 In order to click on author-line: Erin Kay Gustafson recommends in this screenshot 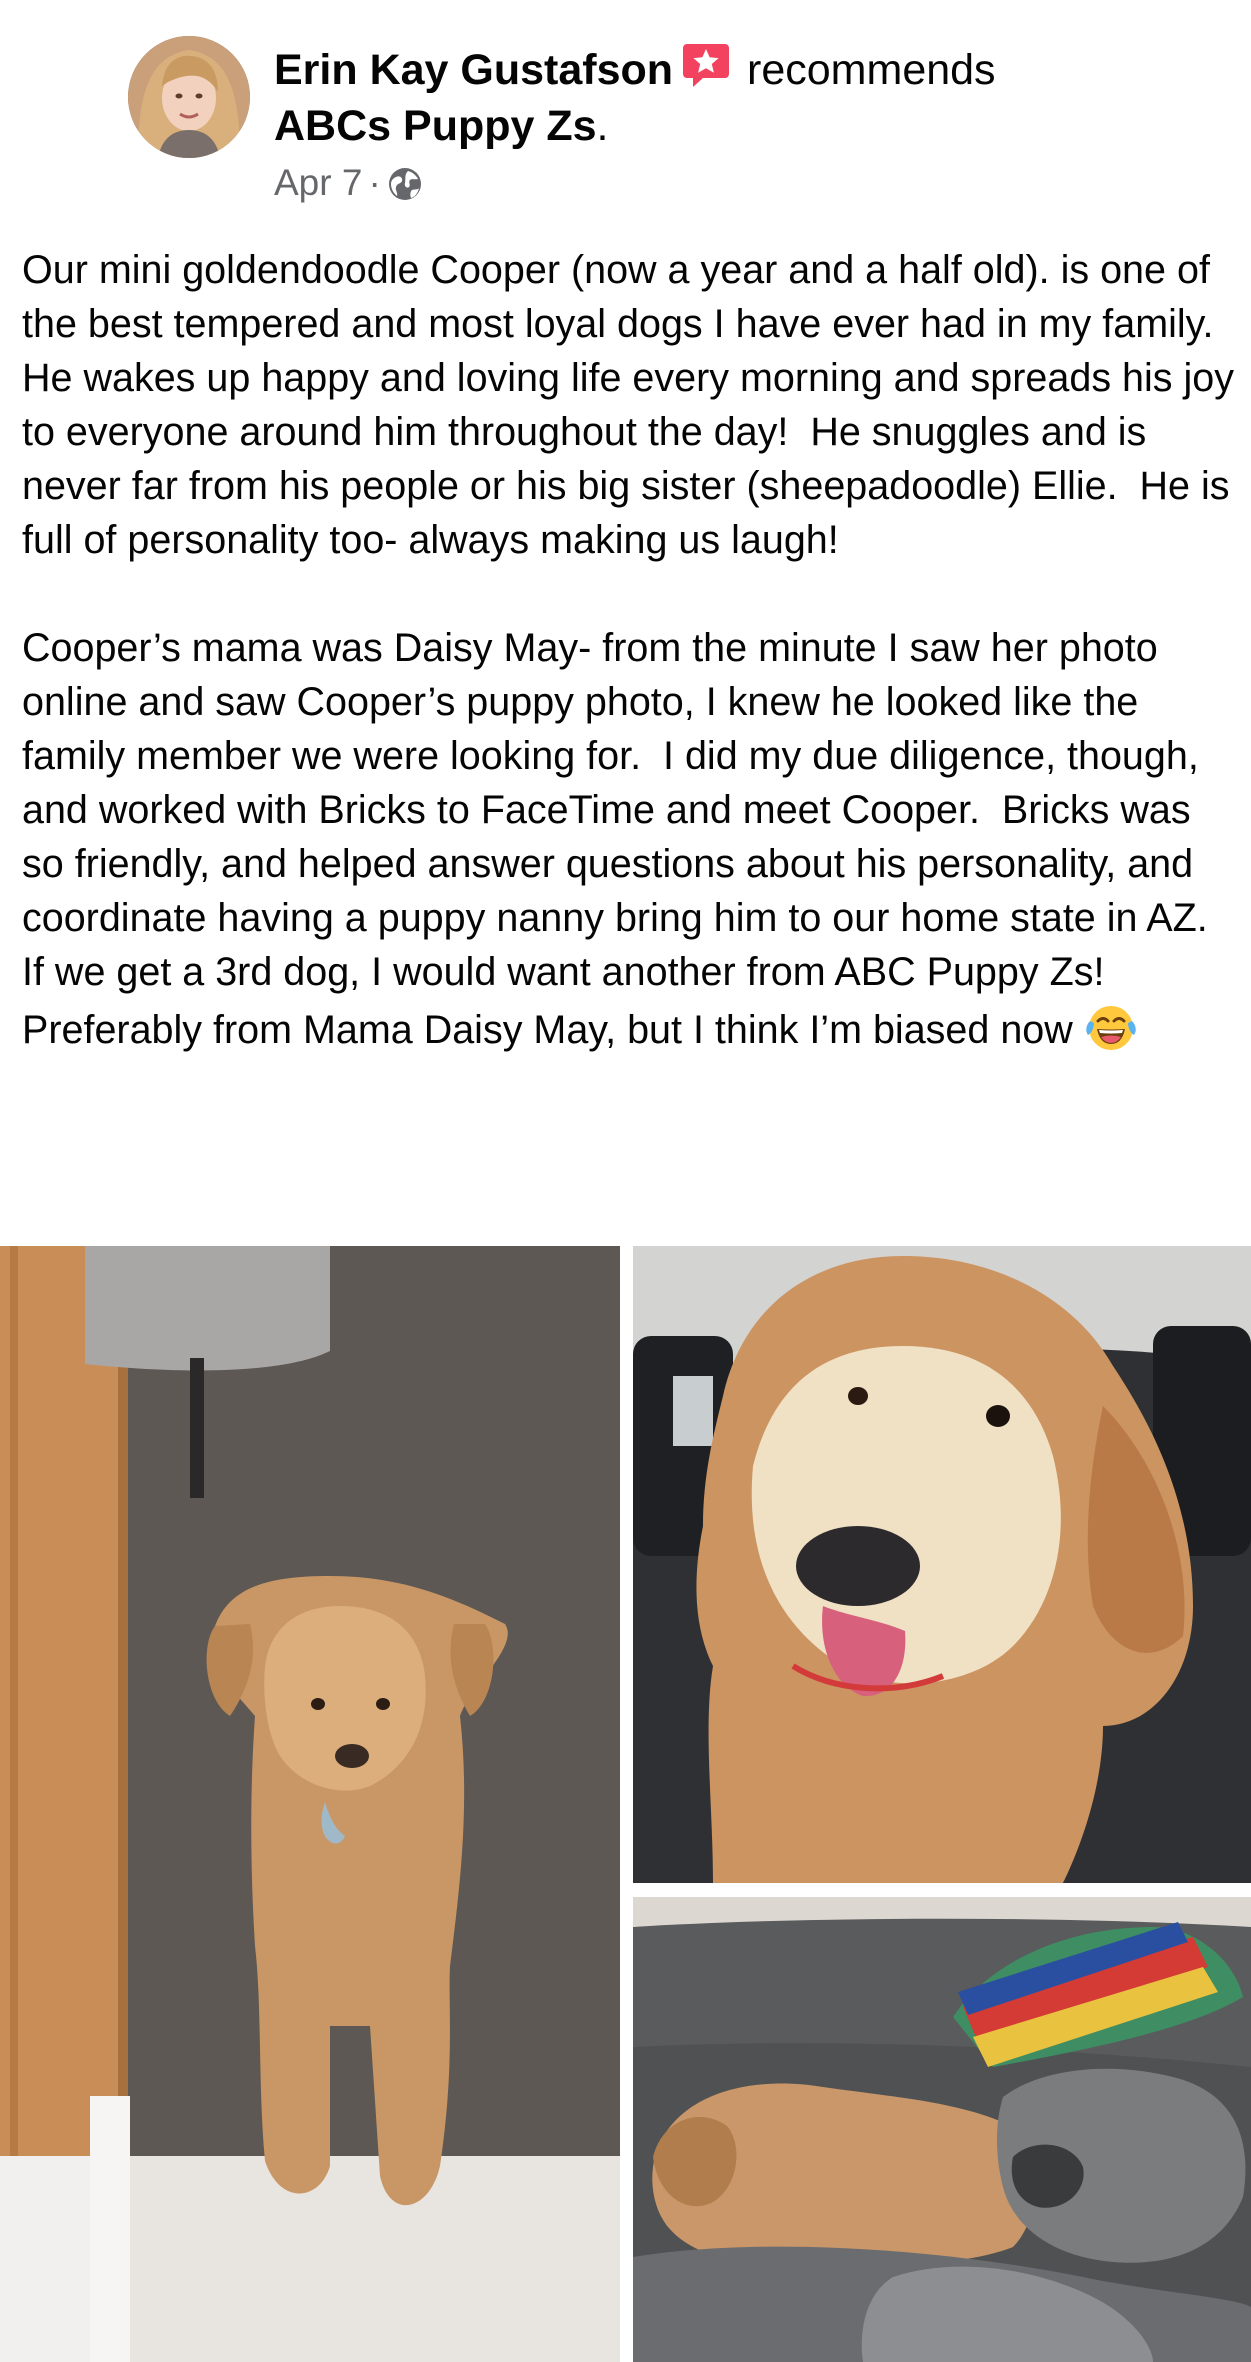, I will do `click(635, 71)`.